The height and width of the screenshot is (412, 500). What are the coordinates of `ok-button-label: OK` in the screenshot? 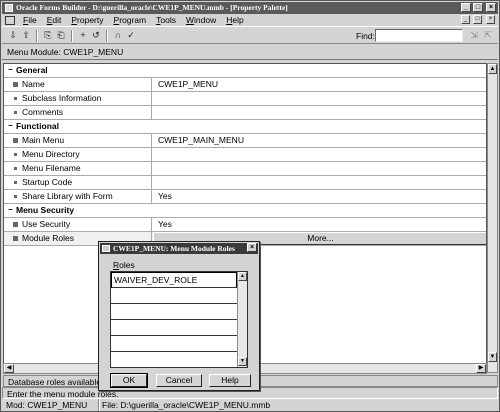 It's located at (129, 380).